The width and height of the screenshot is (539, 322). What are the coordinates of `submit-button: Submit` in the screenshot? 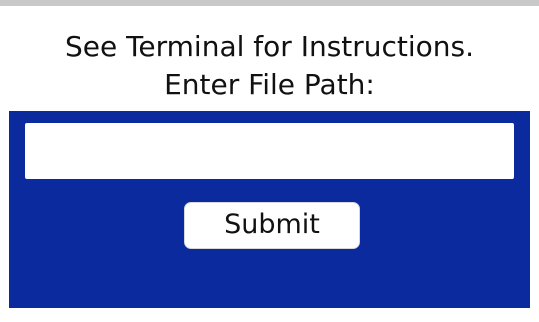 It's located at (272, 225).